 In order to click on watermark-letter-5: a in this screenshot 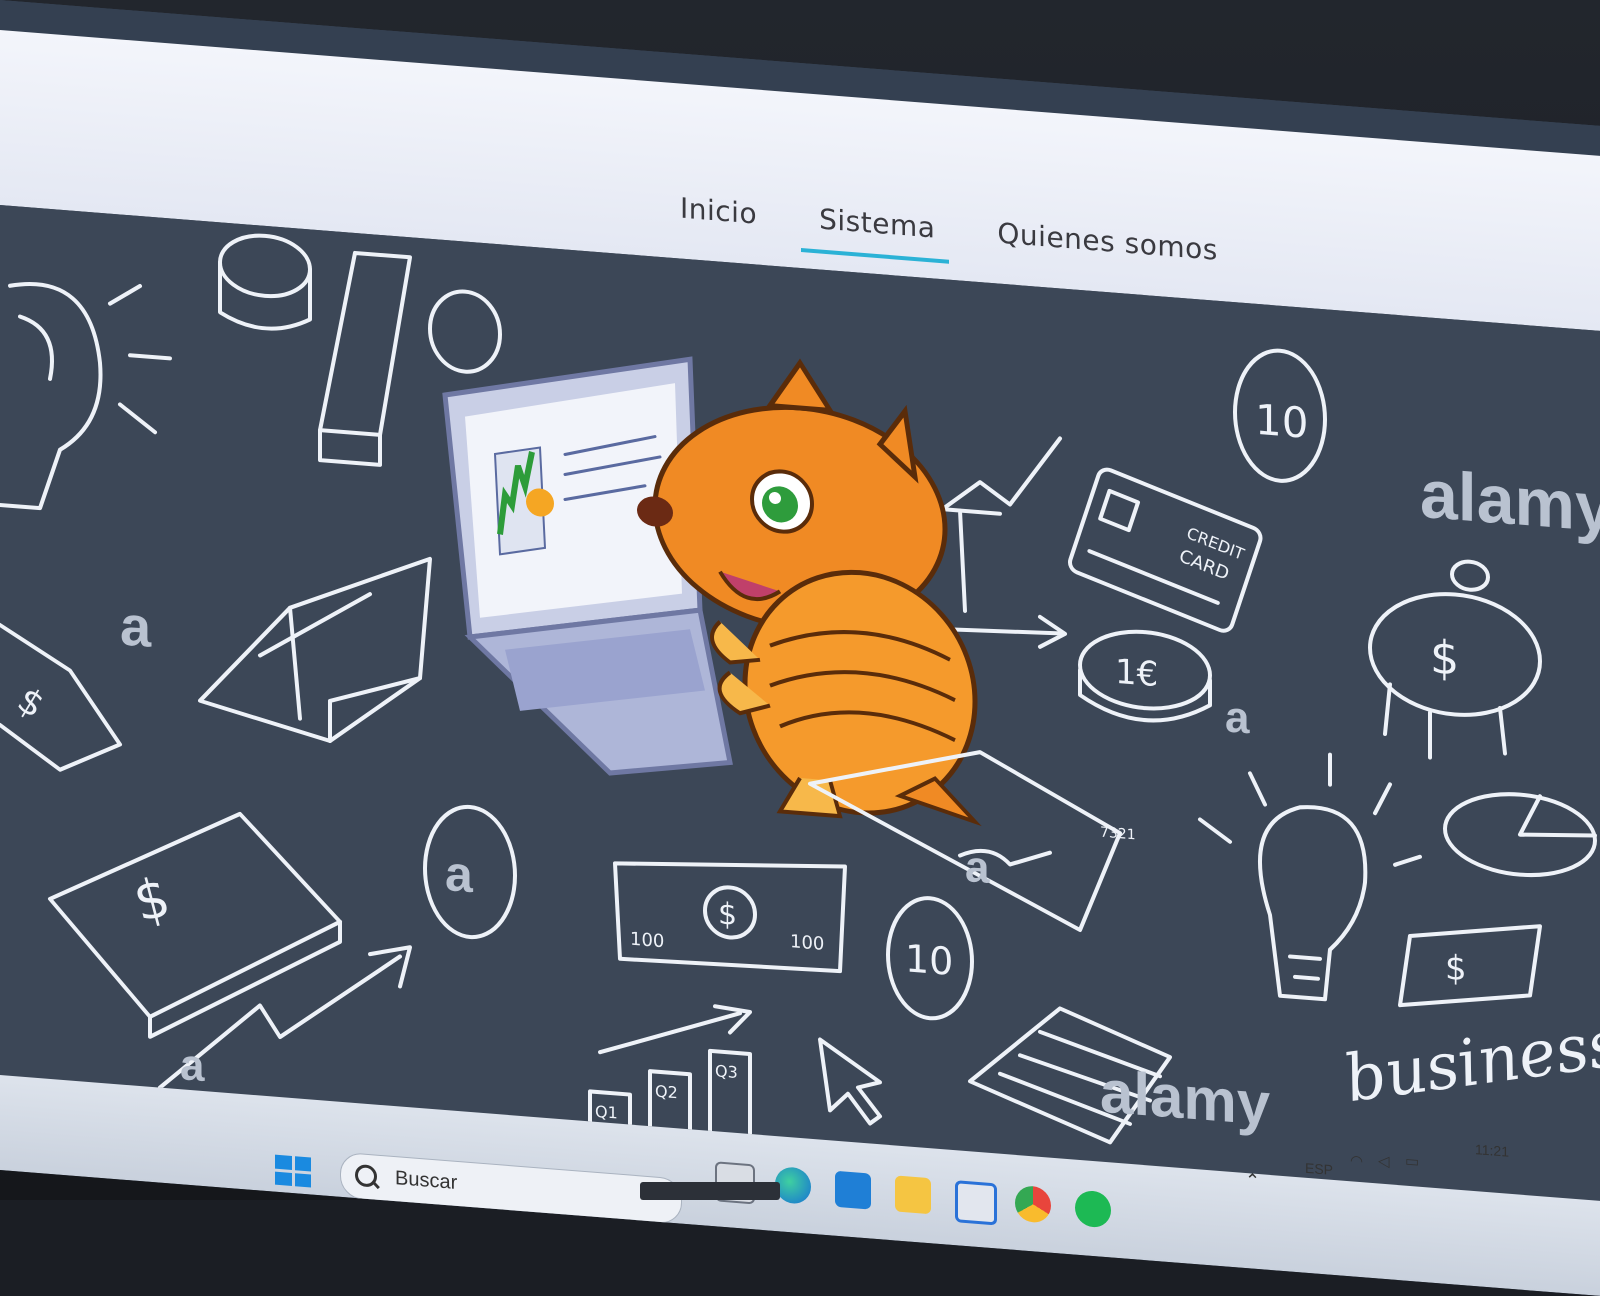, I will do `click(192, 1065)`.